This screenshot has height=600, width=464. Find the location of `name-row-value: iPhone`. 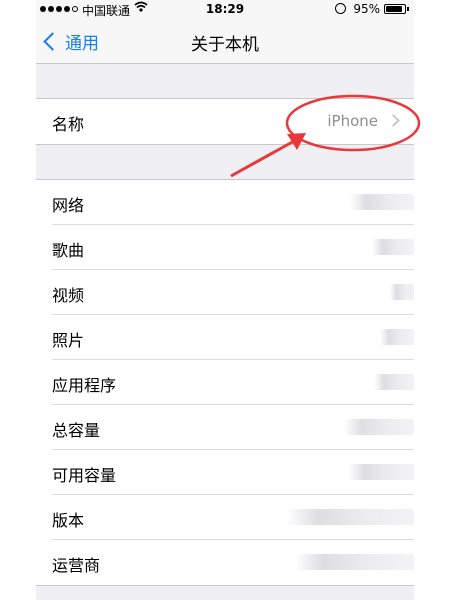

name-row-value: iPhone is located at coordinates (352, 121).